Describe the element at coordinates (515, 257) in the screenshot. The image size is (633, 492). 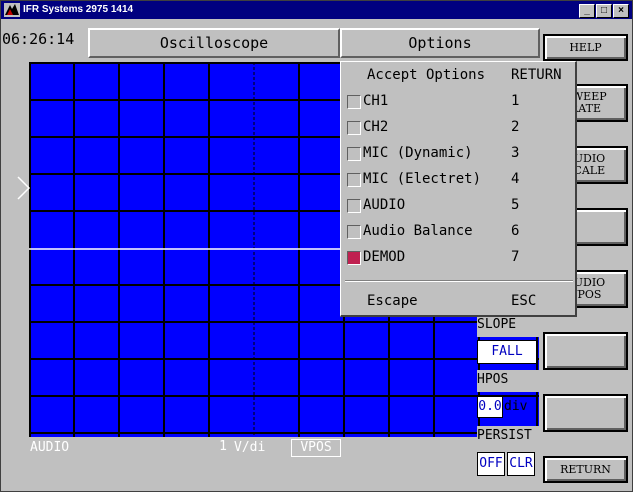
I see `demod-key: 7` at that location.